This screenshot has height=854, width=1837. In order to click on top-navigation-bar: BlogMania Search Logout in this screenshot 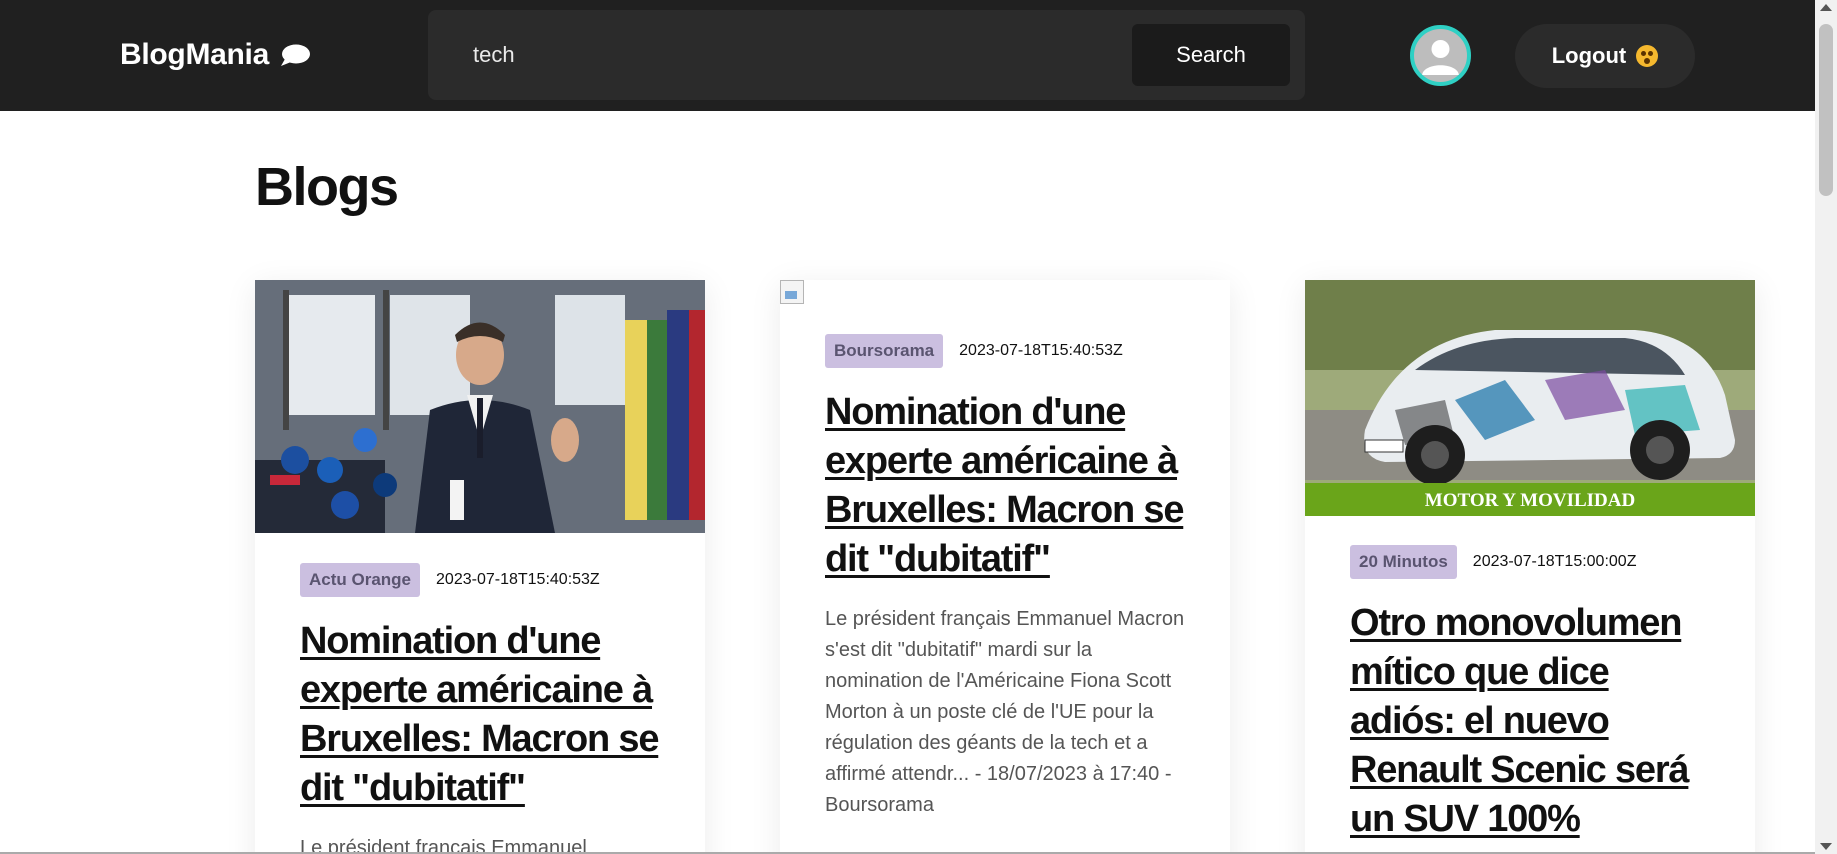, I will do `click(907, 55)`.